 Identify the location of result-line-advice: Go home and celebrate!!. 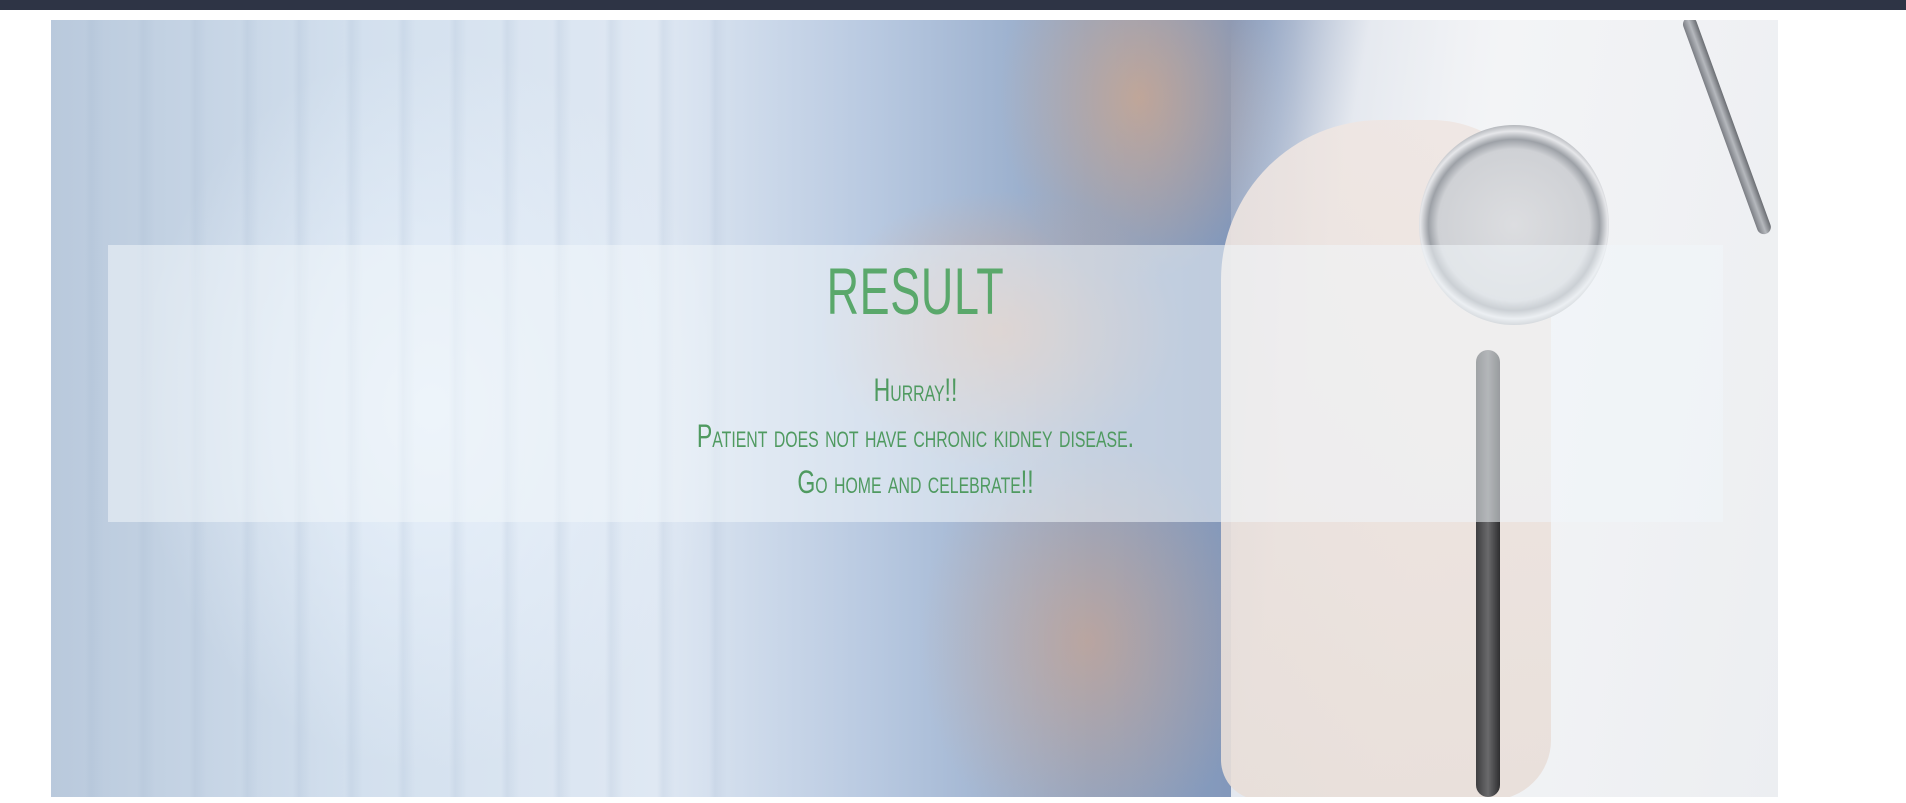
(915, 482).